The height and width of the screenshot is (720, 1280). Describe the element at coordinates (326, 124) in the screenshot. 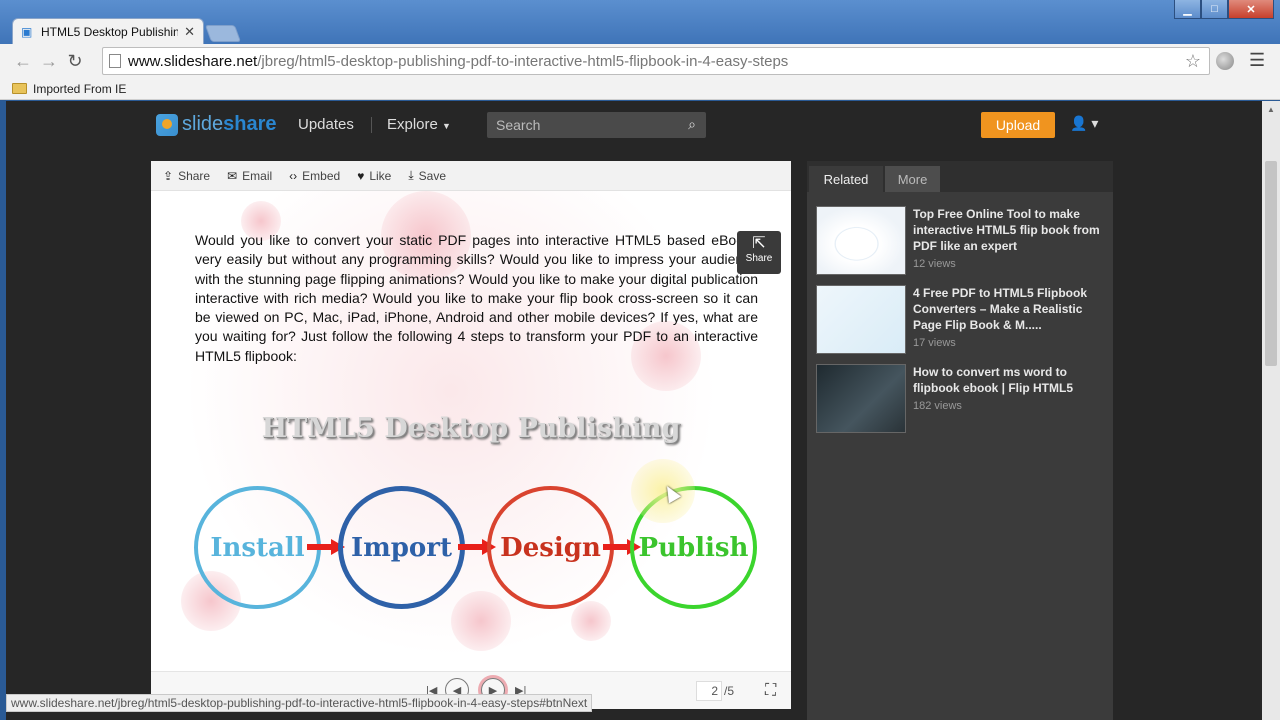

I see `nav-updates: Updates` at that location.